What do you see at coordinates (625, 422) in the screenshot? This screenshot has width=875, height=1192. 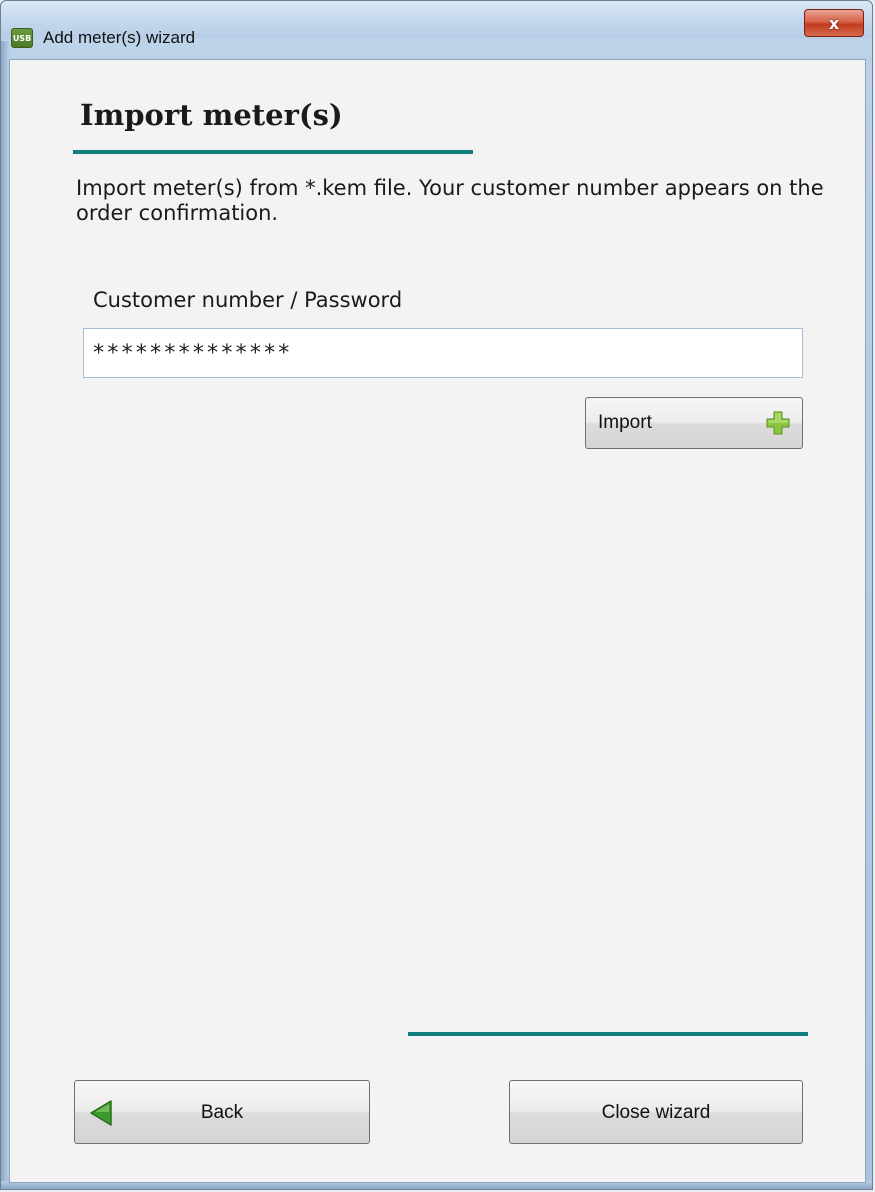 I see `import-button-label: Import` at bounding box center [625, 422].